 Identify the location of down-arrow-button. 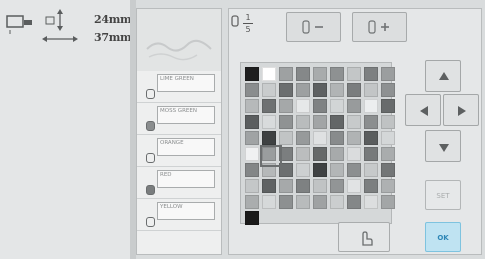
(443, 146).